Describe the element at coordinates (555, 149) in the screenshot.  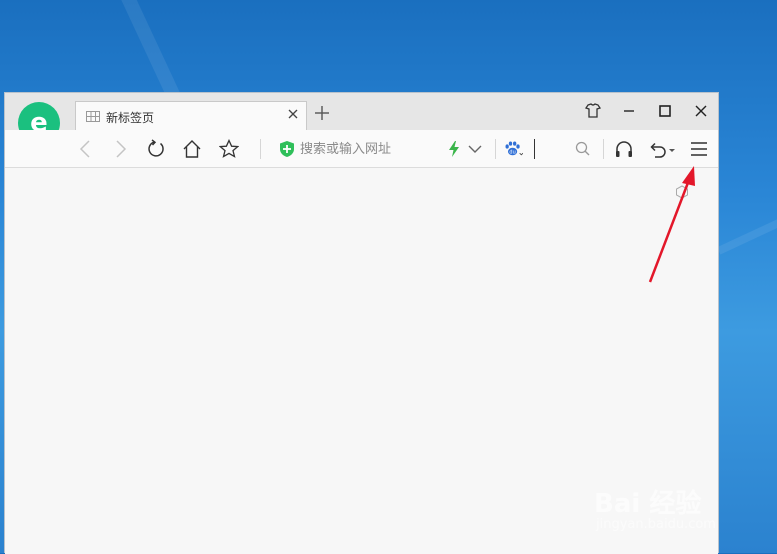
I see `search-engine-input` at that location.